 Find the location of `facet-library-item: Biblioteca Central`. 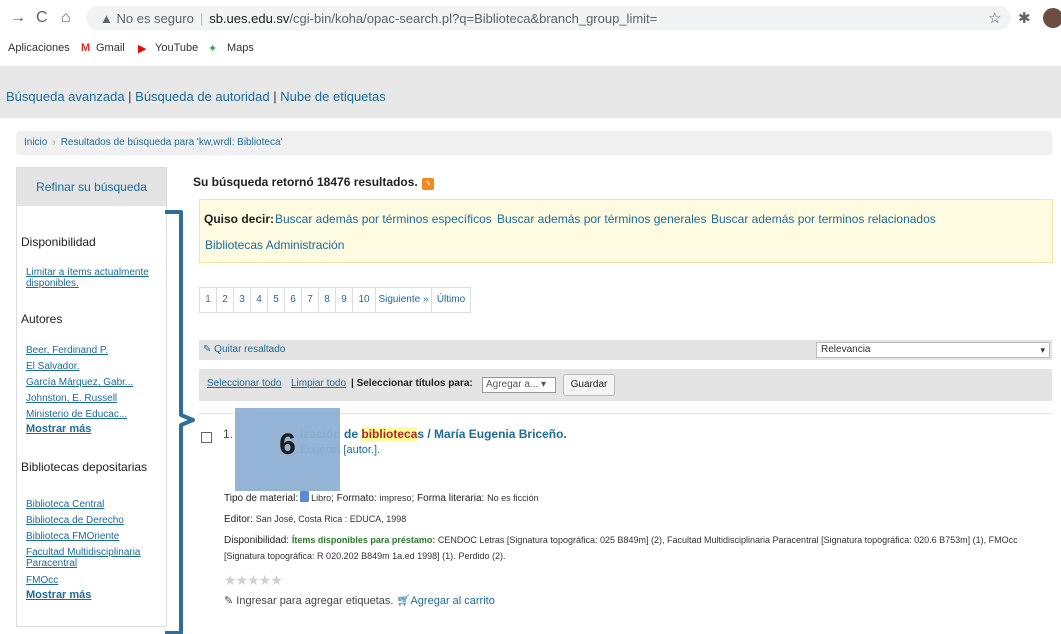

facet-library-item: Biblioteca Central is located at coordinates (65, 504).